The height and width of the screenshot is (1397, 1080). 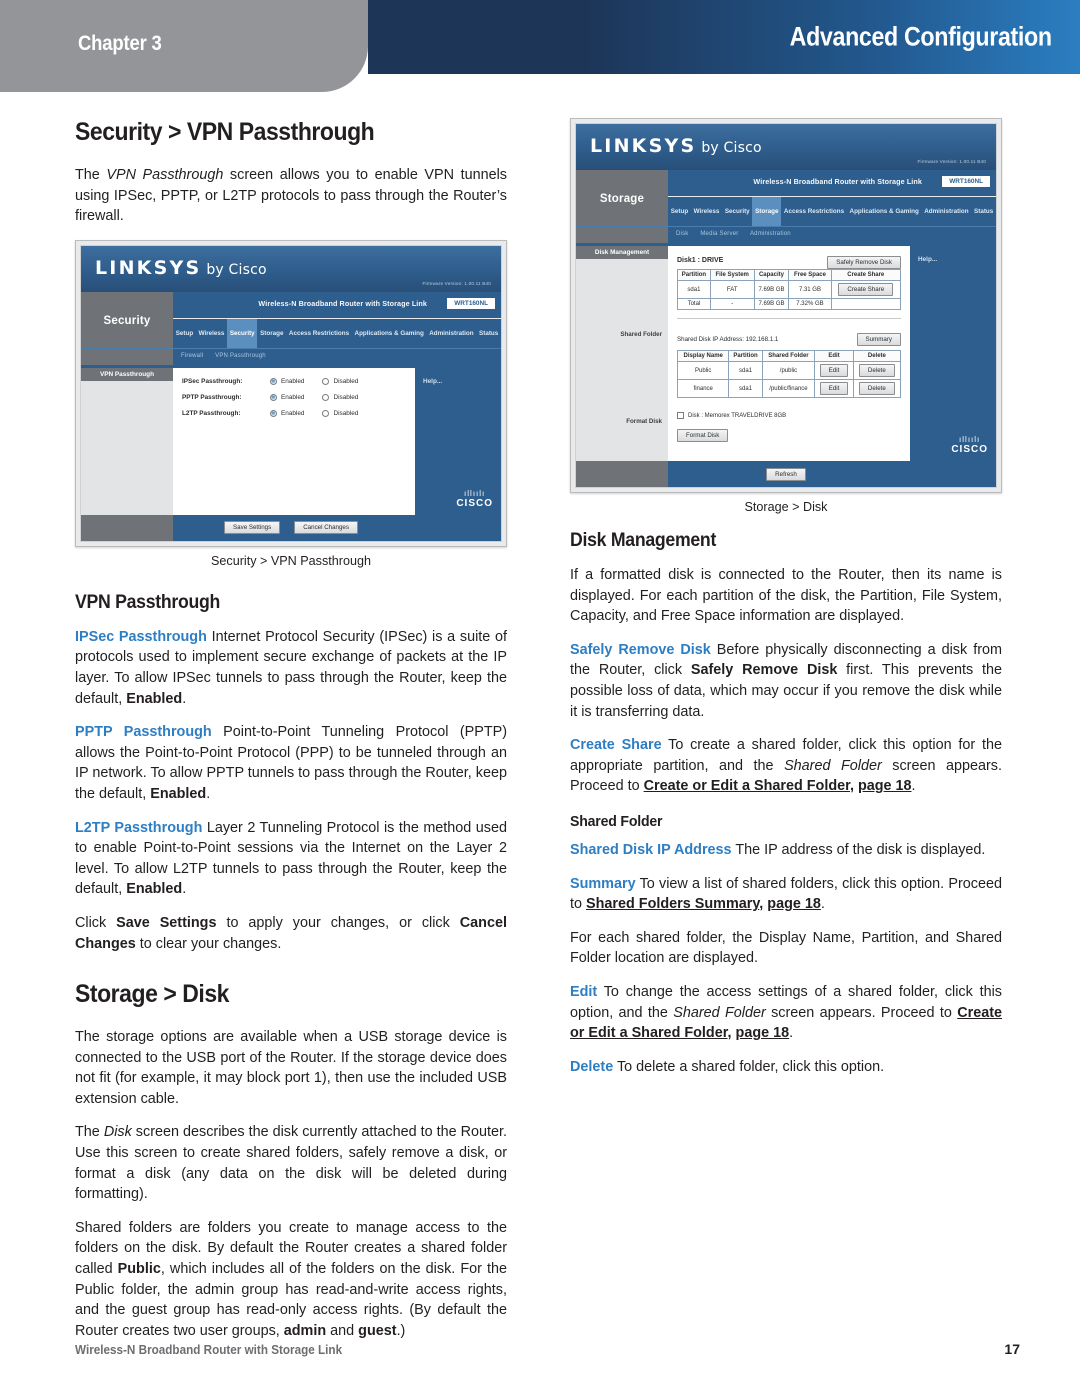 What do you see at coordinates (771, 275) in the screenshot?
I see `col-capacity: Capacity` at bounding box center [771, 275].